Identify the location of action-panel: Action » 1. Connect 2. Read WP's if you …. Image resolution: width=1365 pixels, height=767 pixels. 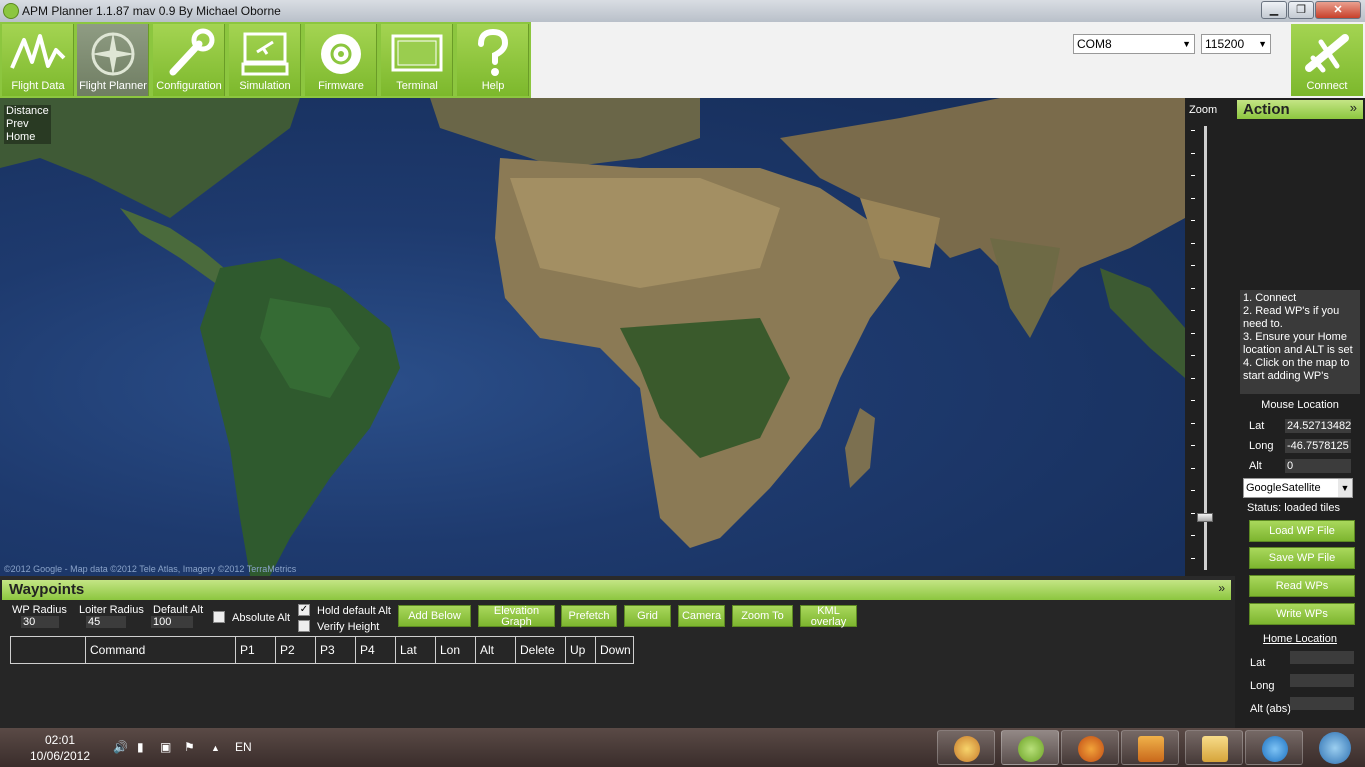
(1300, 413).